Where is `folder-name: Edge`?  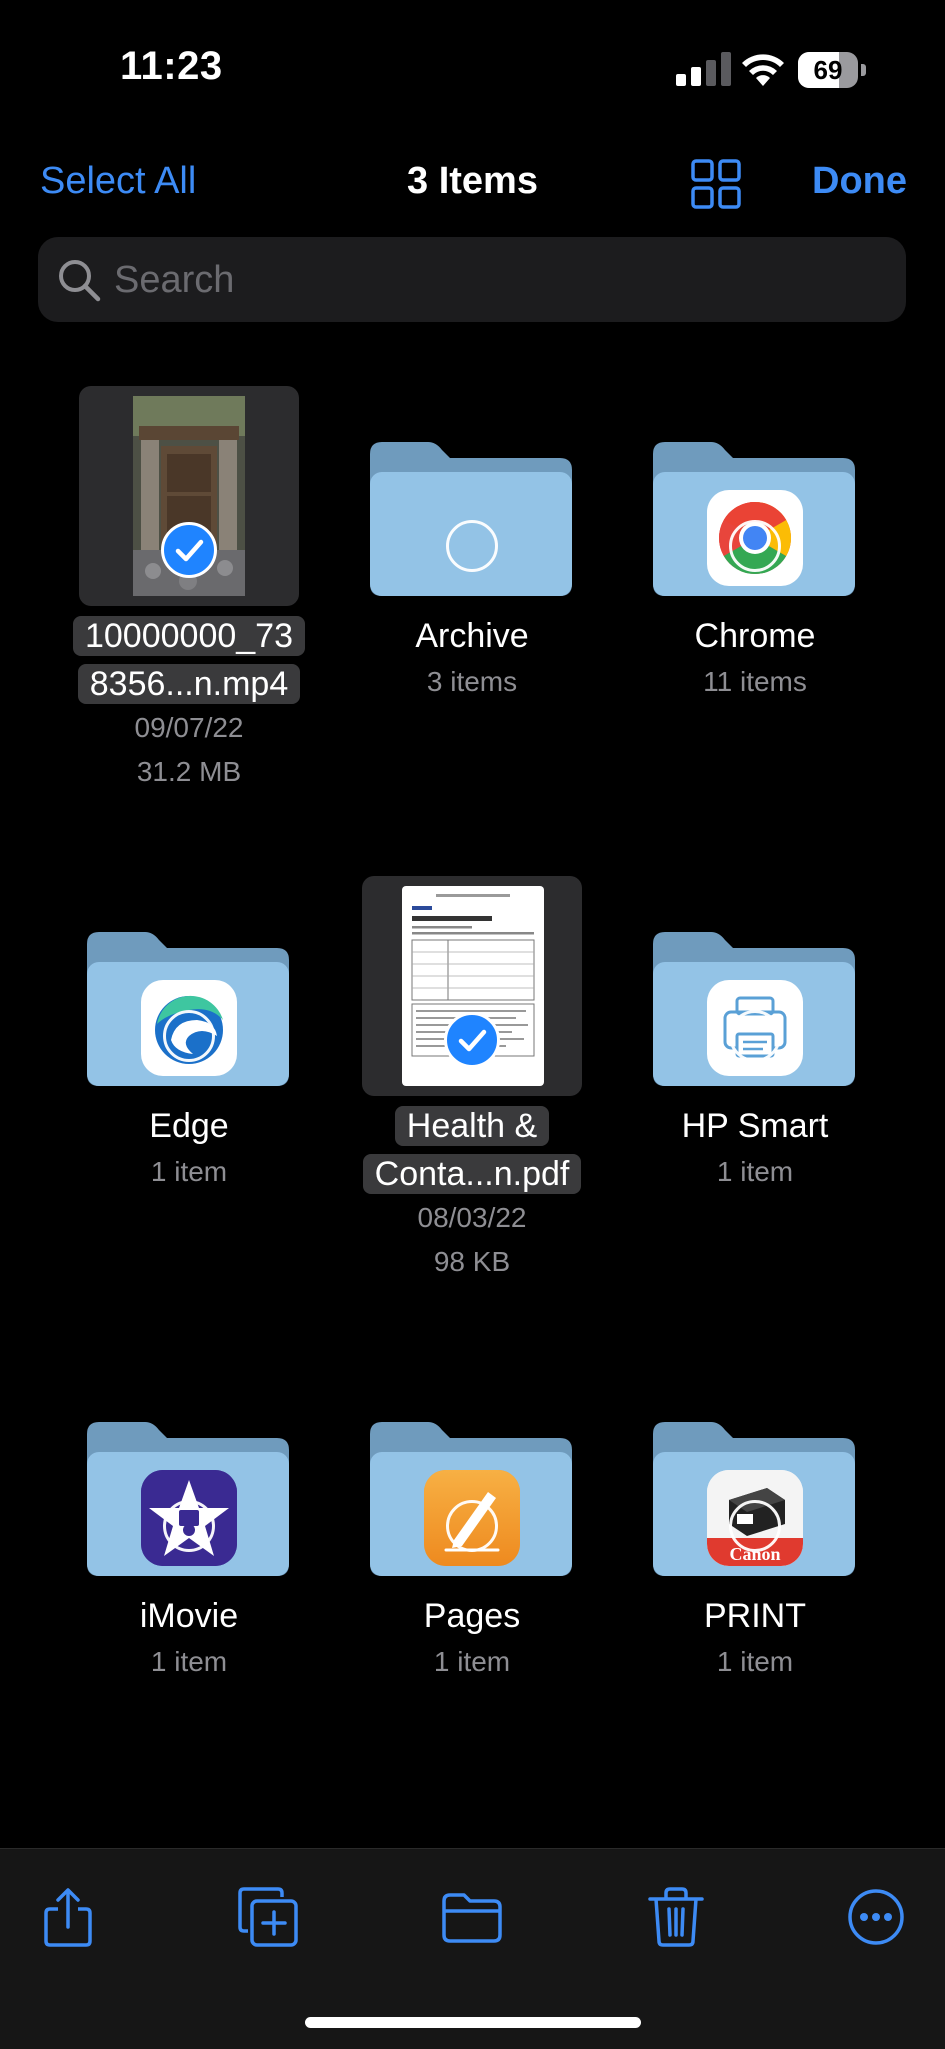 folder-name: Edge is located at coordinates (189, 1126).